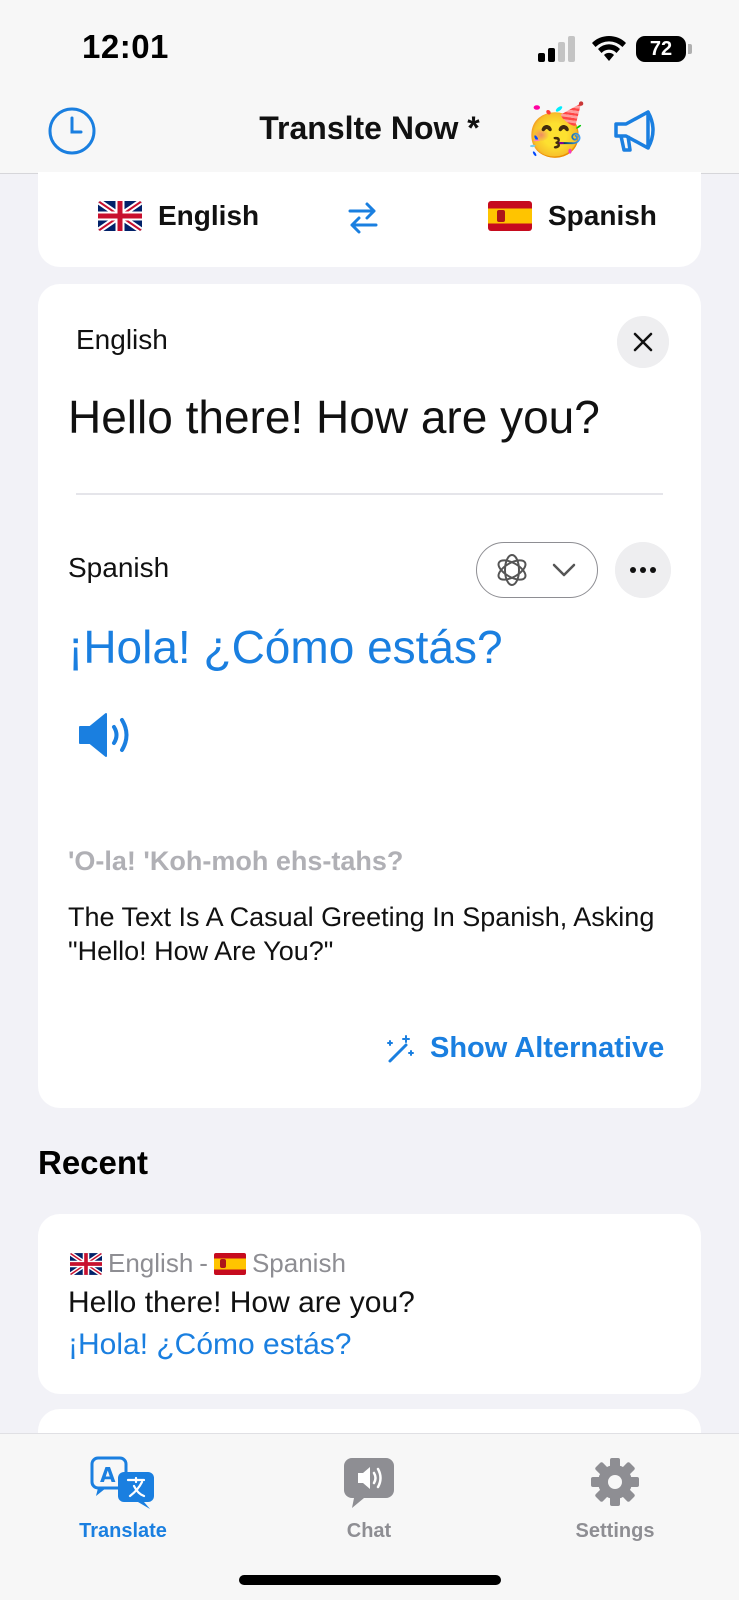 This screenshot has width=739, height=1600. What do you see at coordinates (615, 1531) in the screenshot?
I see `tab-settings-label: Settings` at bounding box center [615, 1531].